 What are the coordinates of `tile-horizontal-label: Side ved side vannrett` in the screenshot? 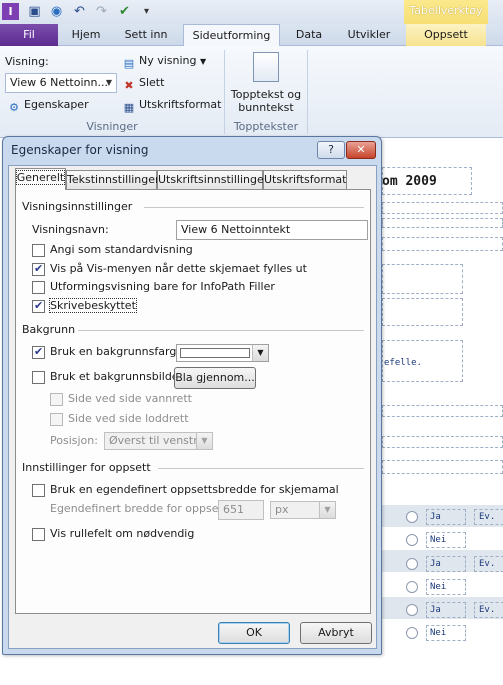 It's located at (130, 398).